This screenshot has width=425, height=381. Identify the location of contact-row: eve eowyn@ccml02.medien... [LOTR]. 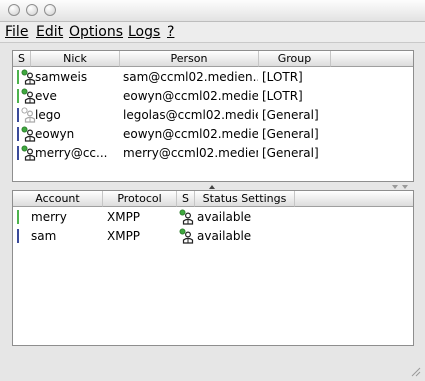
(213, 96).